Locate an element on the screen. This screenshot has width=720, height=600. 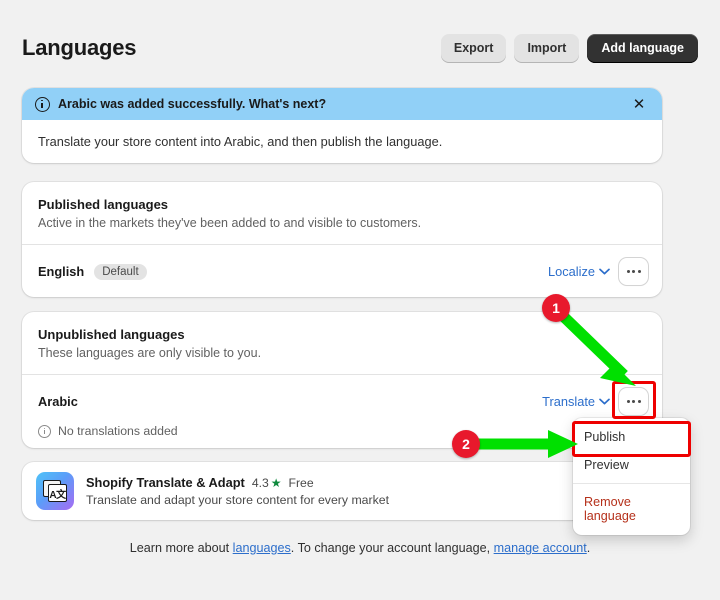
page-title: Languages is located at coordinates (79, 47).